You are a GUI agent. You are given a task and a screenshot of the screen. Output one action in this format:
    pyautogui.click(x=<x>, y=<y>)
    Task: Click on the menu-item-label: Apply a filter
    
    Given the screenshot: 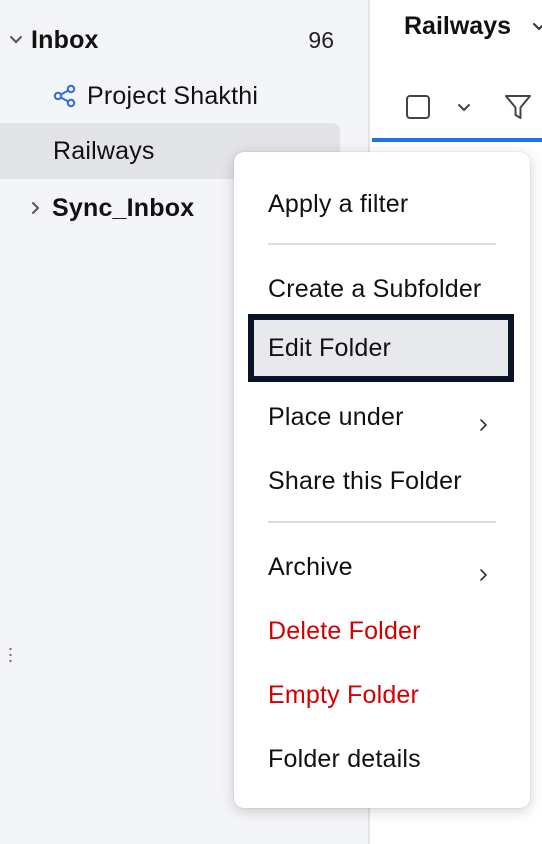 What is the action you would take?
    pyautogui.click(x=338, y=203)
    